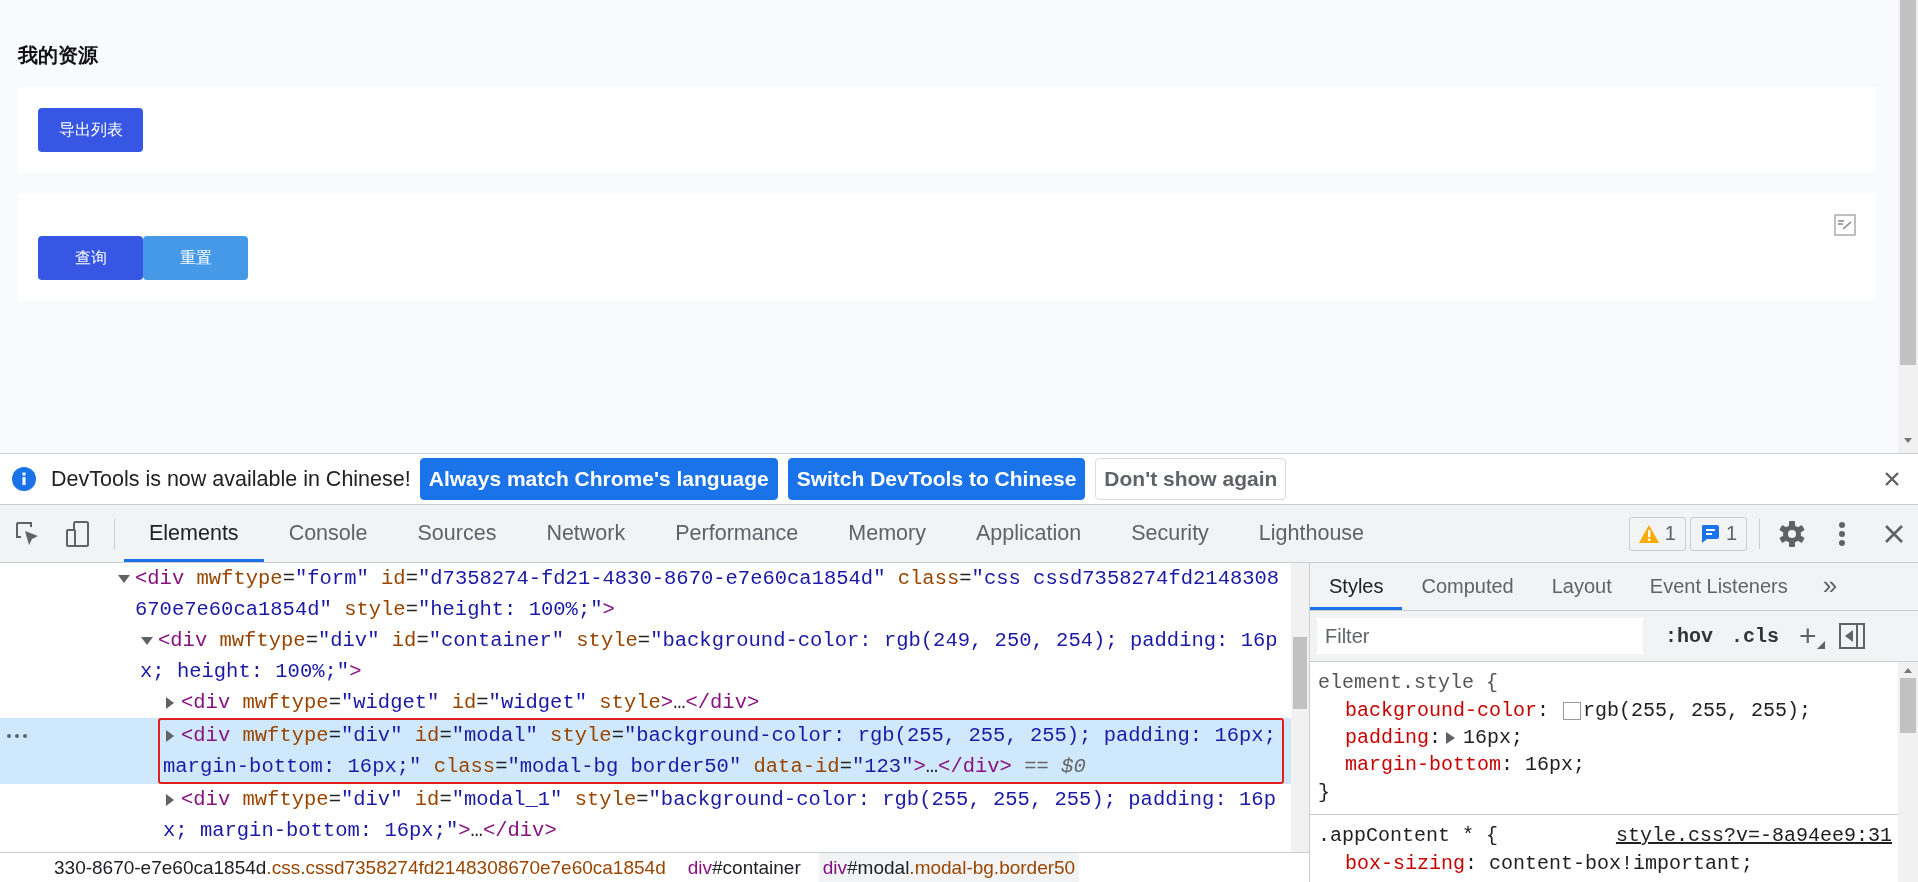  What do you see at coordinates (707, 579) in the screenshot?
I see `code-line: <div mwftype="form" id="d7358274-fd21-4830-8670-e7e60ca1854d" class="css cssd7358274fd2148308` at bounding box center [707, 579].